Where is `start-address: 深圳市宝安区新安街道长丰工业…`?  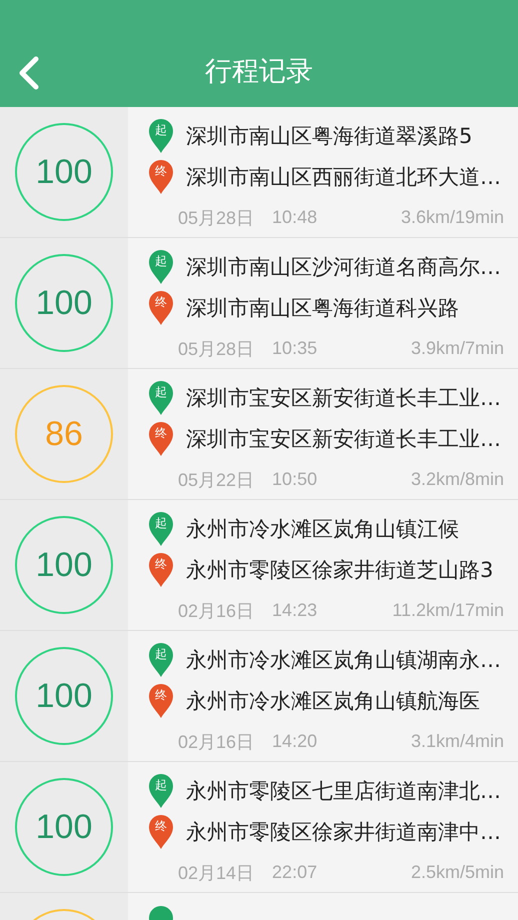 start-address: 深圳市宝安区新安街道长丰工业… is located at coordinates (343, 398).